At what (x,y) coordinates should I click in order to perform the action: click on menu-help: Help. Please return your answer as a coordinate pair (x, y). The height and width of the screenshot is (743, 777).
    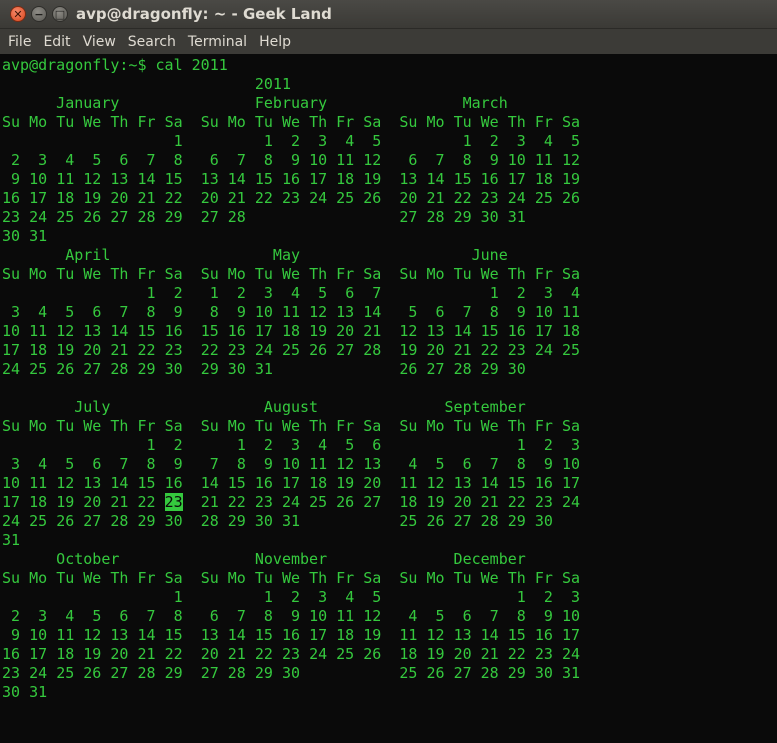
    Looking at the image, I should click on (275, 42).